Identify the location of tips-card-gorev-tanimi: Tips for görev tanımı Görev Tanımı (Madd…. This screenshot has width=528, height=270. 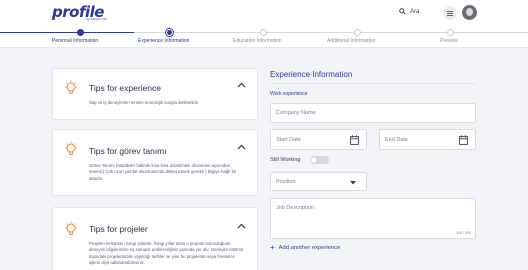
(155, 162).